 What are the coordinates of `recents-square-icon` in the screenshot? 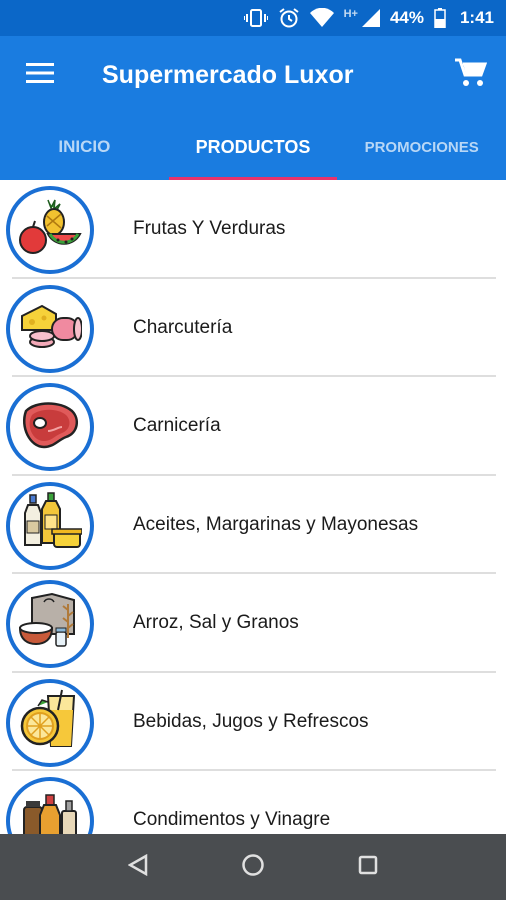 It's located at (368, 867).